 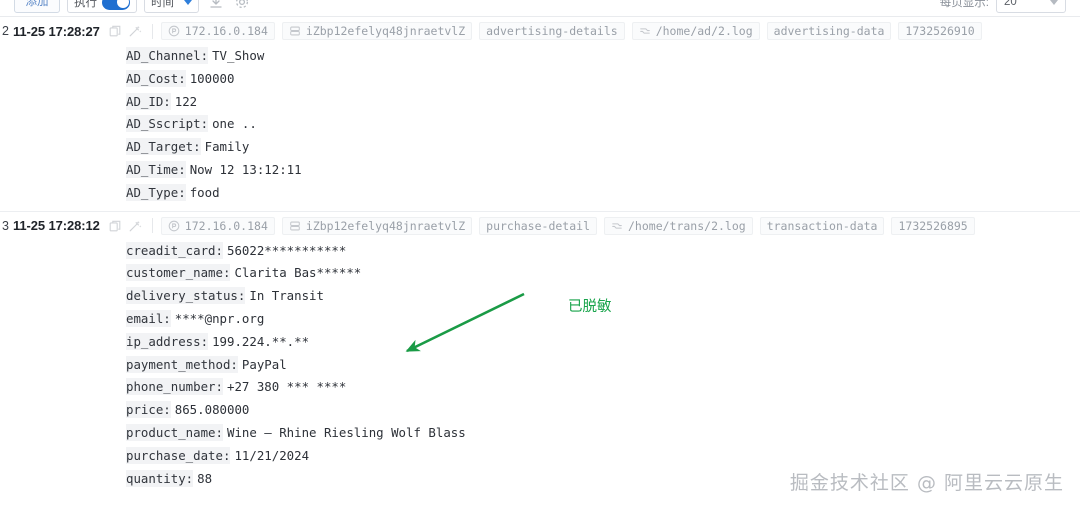 What do you see at coordinates (148, 101) in the screenshot?
I see `log-field-key: AD_ID:` at bounding box center [148, 101].